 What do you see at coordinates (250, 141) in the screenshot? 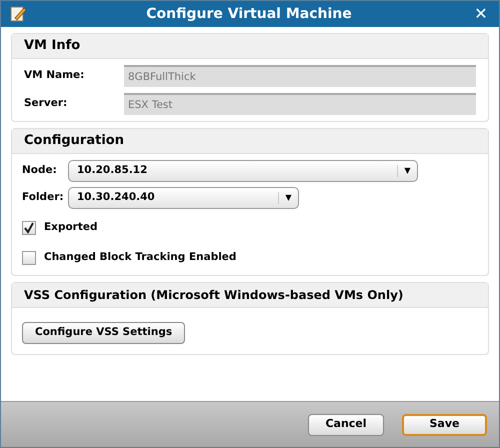
I see `section-header: Configuration` at bounding box center [250, 141].